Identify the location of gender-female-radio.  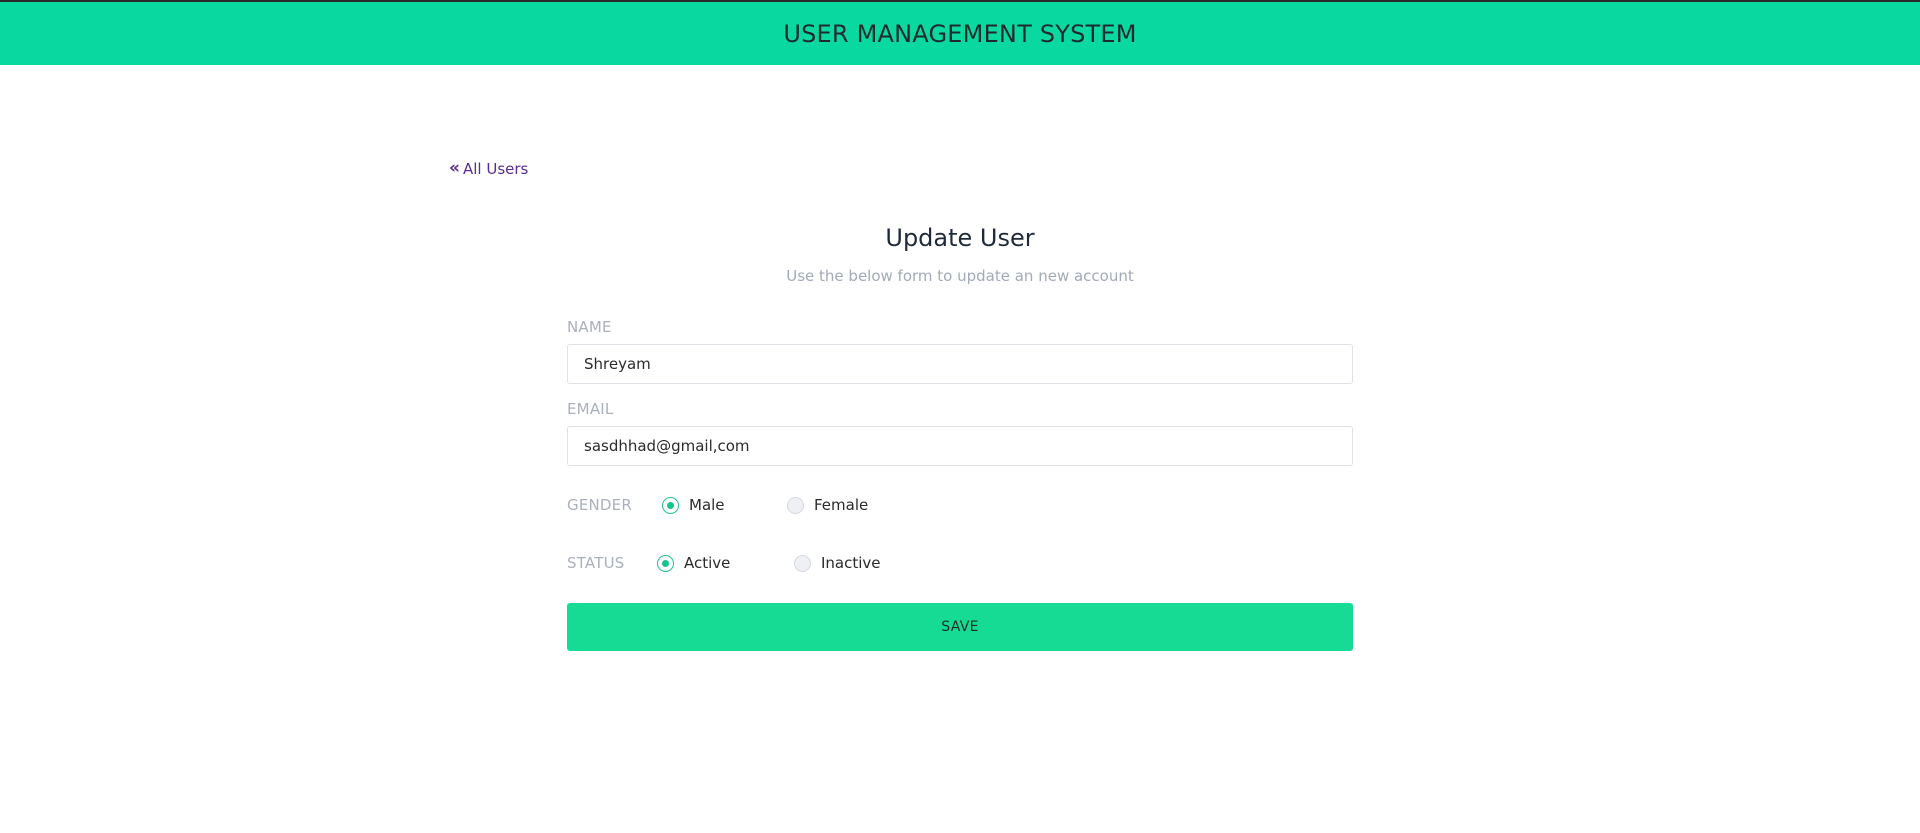
(795, 505).